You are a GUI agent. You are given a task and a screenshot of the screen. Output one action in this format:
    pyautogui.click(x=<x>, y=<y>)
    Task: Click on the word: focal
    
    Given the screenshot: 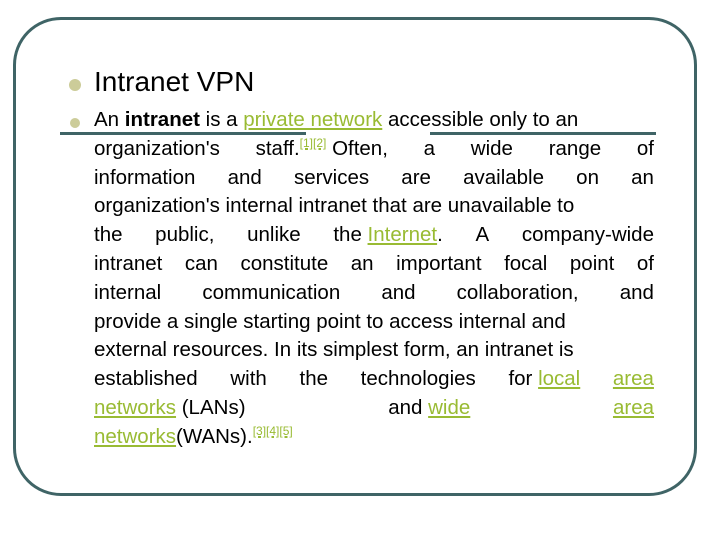 What is the action you would take?
    pyautogui.click(x=526, y=263)
    